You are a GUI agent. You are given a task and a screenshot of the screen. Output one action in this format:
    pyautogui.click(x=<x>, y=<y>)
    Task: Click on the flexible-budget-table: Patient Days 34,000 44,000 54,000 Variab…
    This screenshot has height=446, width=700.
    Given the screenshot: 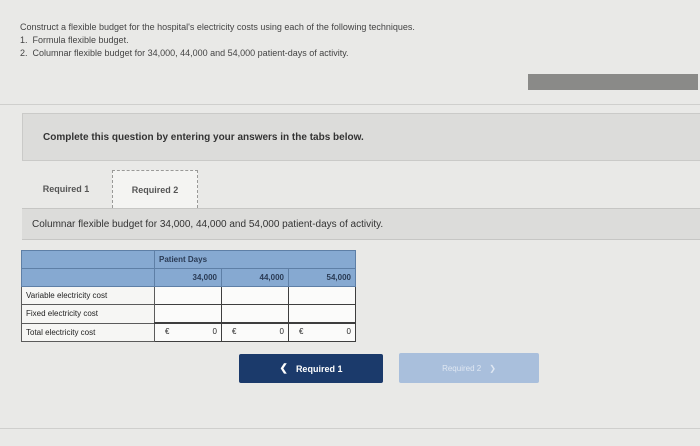 What is the action you would take?
    pyautogui.click(x=188, y=296)
    